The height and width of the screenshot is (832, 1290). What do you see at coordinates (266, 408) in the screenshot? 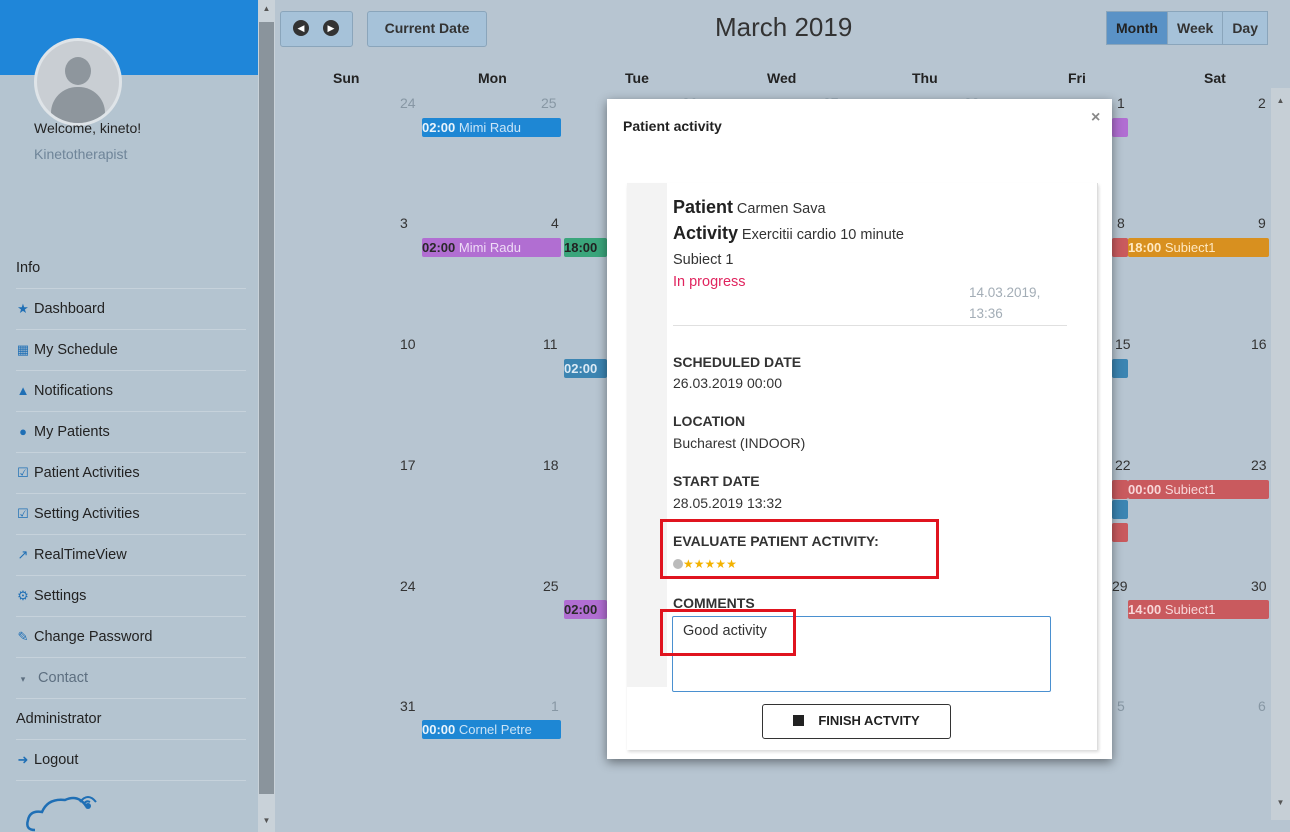
I see `sidebar-scrollbar-thumb` at bounding box center [266, 408].